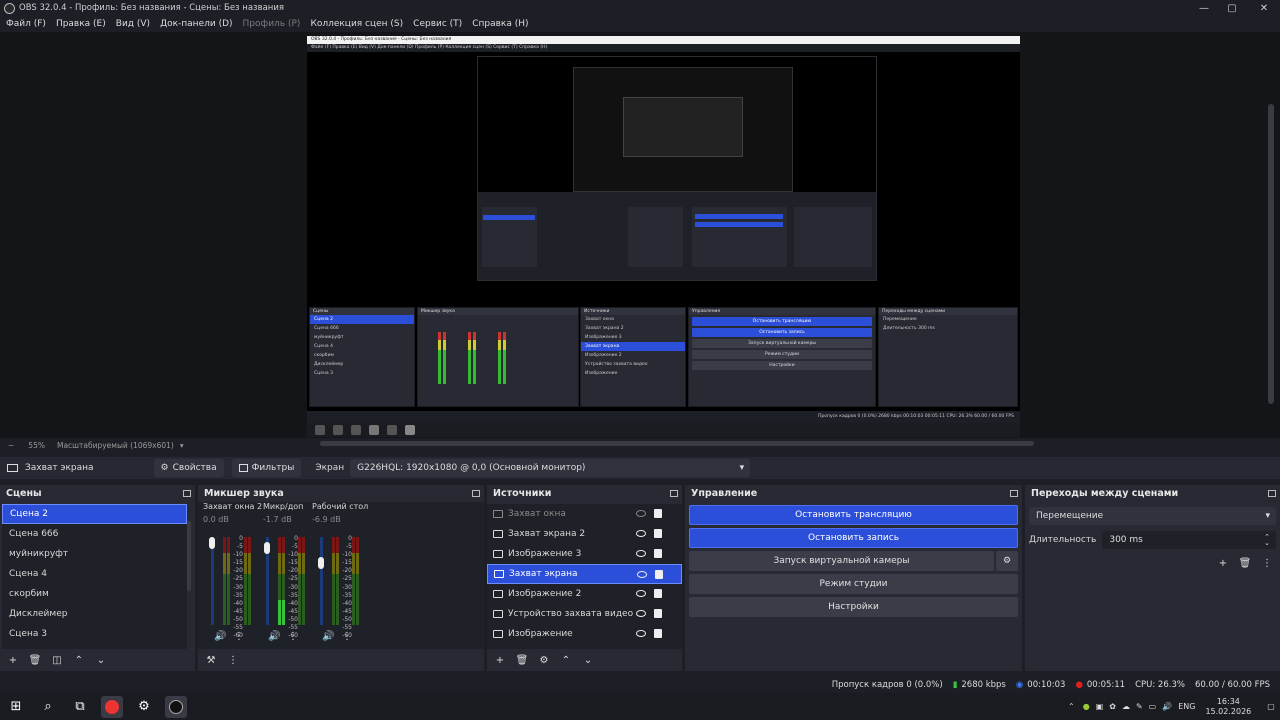 This screenshot has height=720, width=1280. Describe the element at coordinates (1223, 563) in the screenshot. I see `add-transition-icon: +` at that location.